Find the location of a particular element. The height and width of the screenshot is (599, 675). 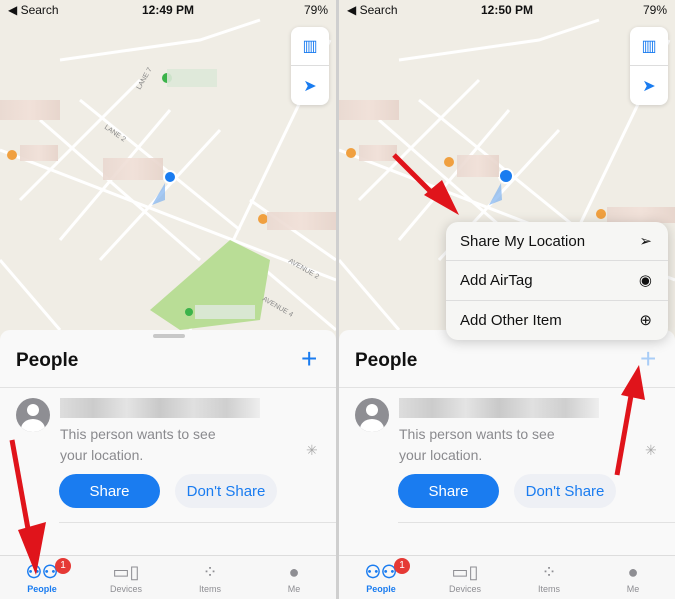

clock: 12:49 PM is located at coordinates (168, 10).